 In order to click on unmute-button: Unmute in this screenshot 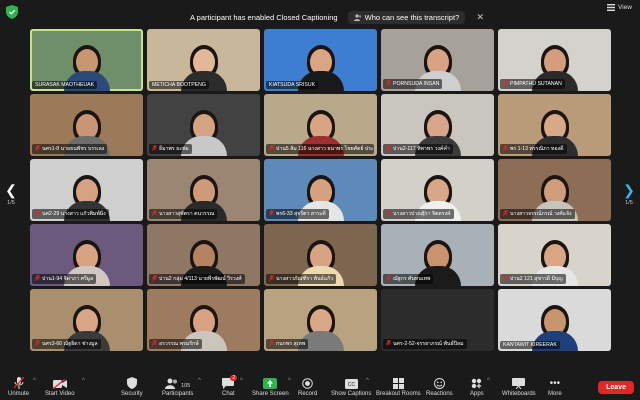, I will do `click(18, 386)`.